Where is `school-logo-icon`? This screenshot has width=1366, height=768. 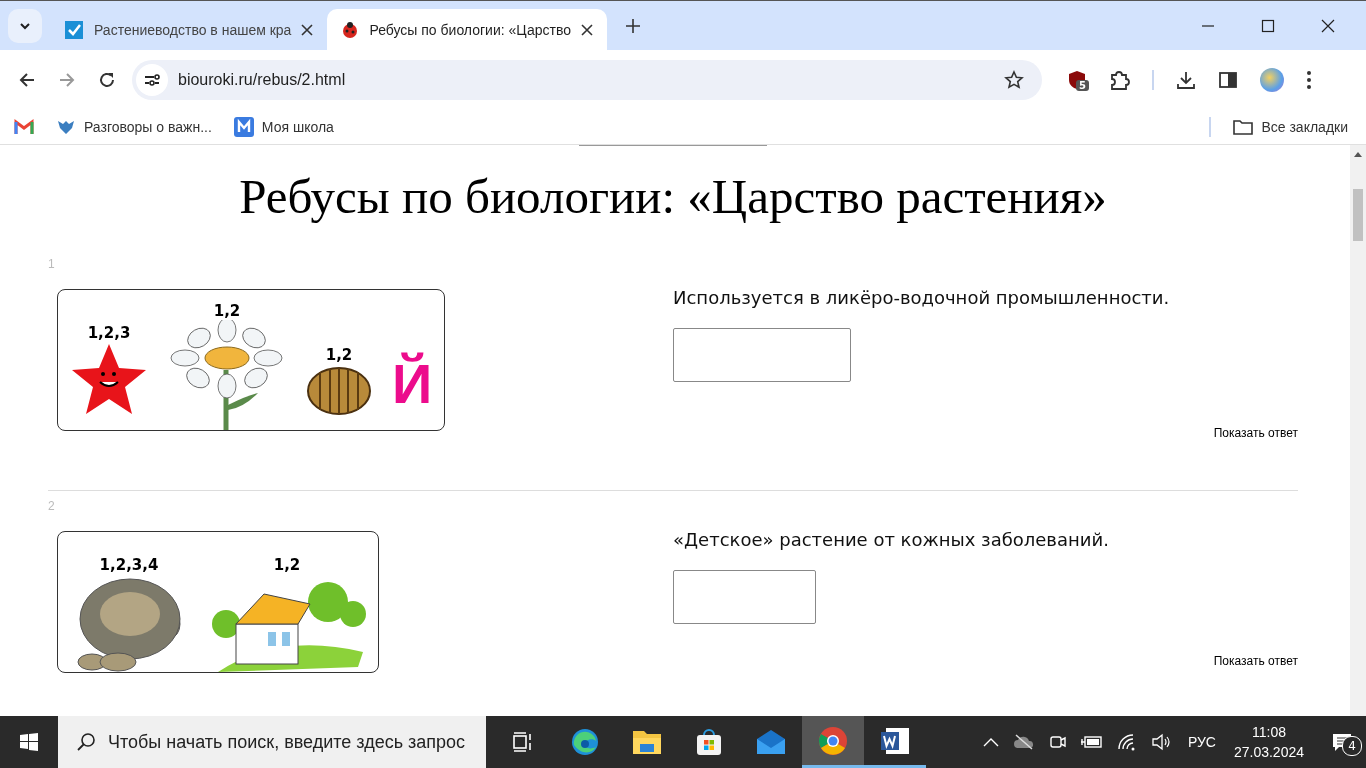
school-logo-icon is located at coordinates (243, 127).